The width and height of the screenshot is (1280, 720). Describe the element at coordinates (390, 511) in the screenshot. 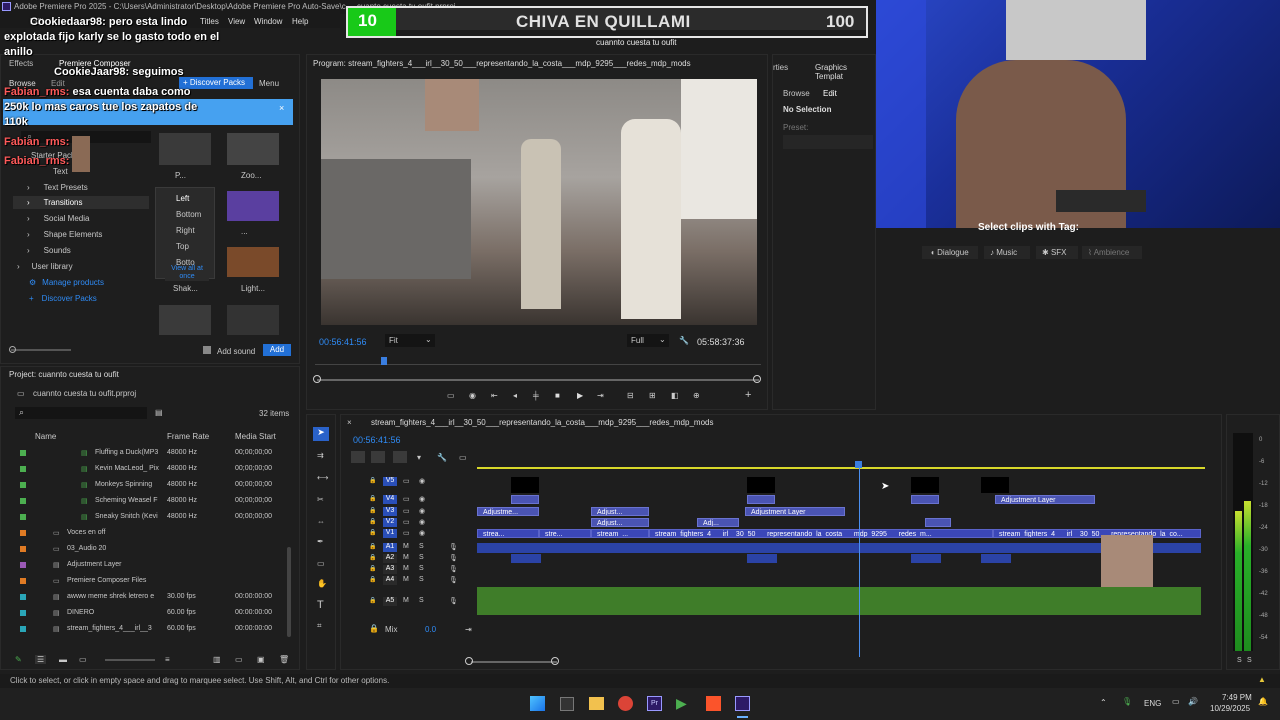

I see `track-label: V3` at that location.